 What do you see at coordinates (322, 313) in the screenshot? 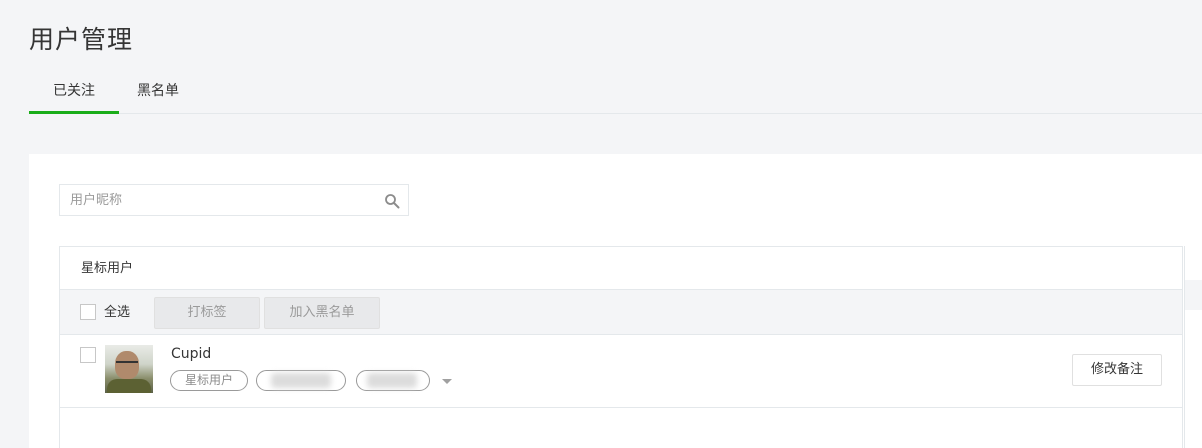
I see `add-to-blacklist-button: 加入黑名单` at bounding box center [322, 313].